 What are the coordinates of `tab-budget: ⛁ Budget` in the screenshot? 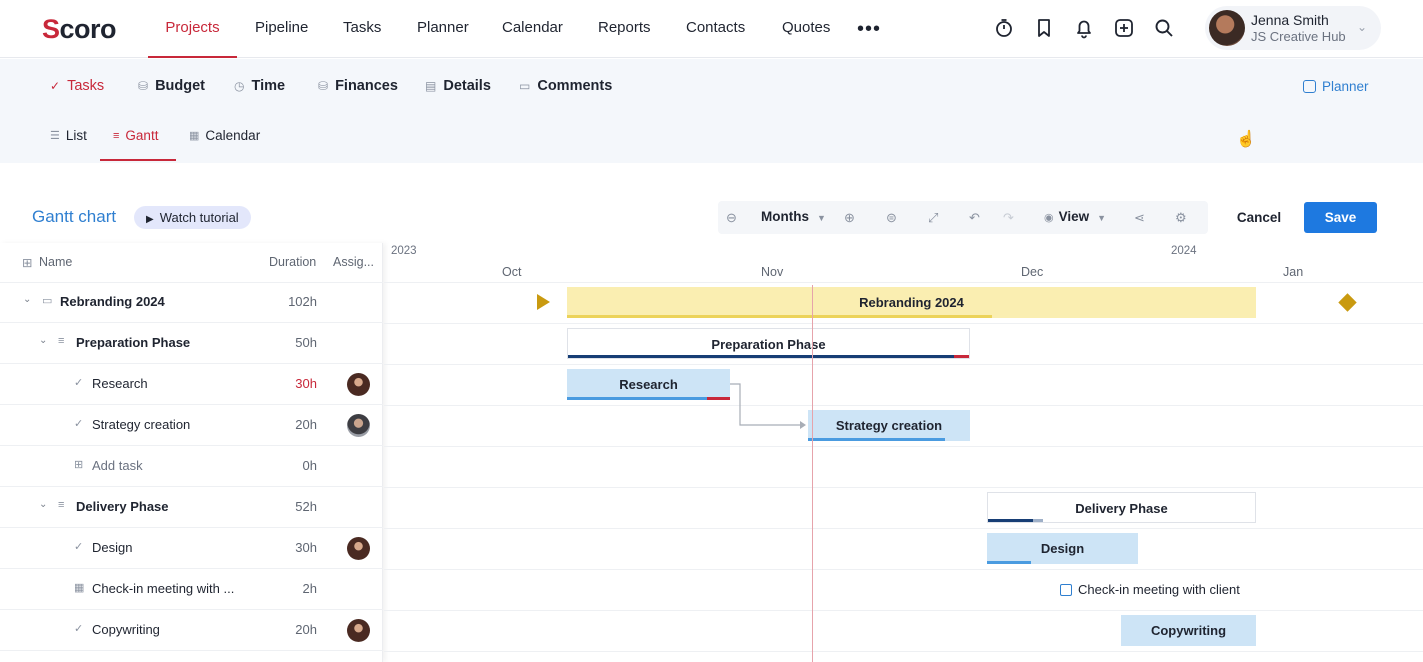 It's located at (171, 86).